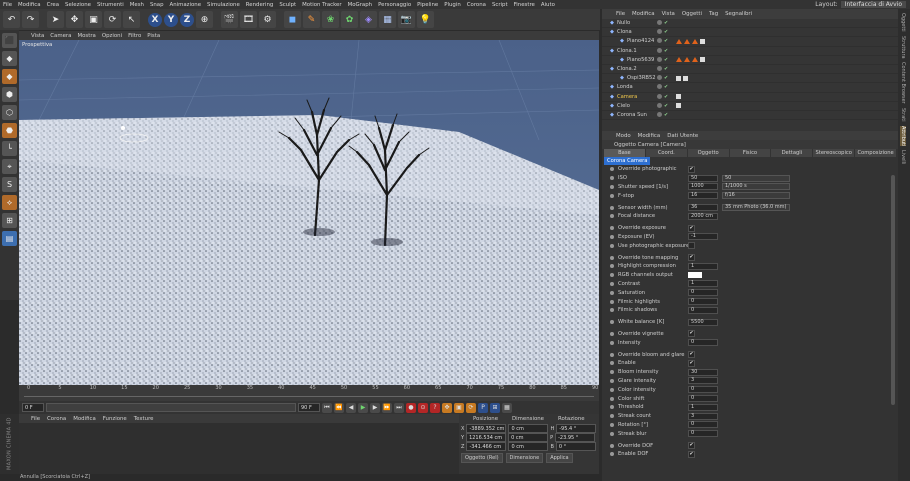 The image size is (910, 481). What do you see at coordinates (576, 428) in the screenshot?
I see `rotation-field: -95.4 °` at bounding box center [576, 428].